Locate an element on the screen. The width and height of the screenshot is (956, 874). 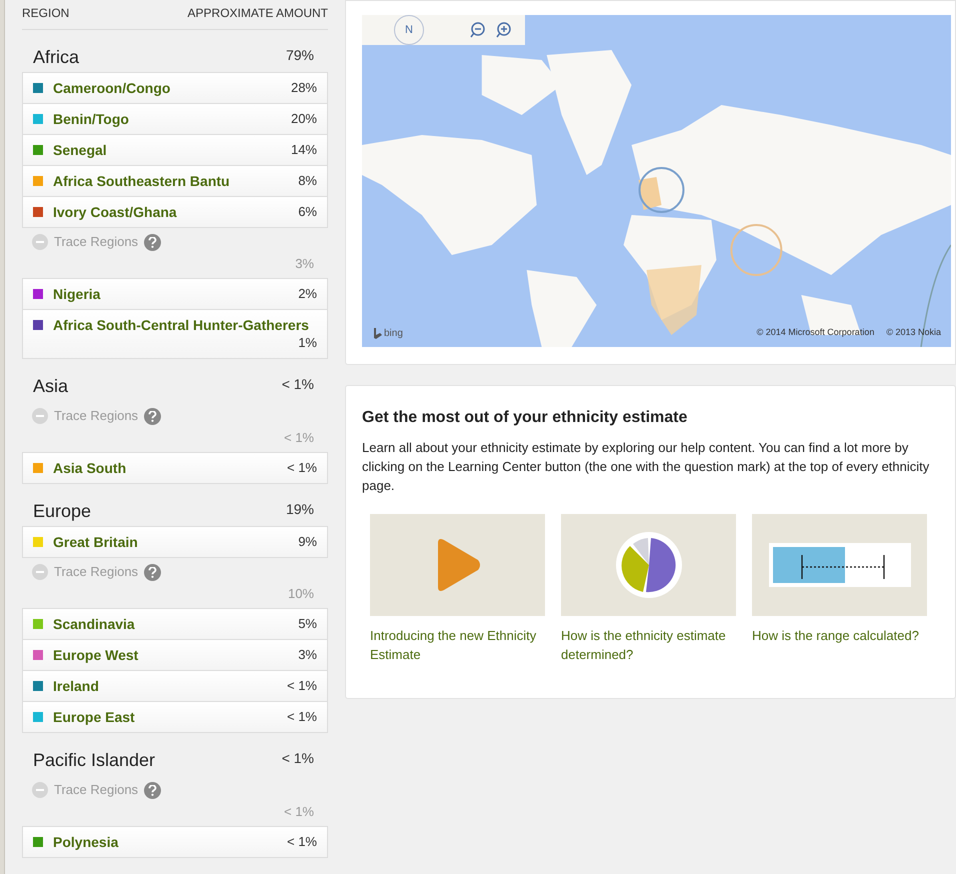
help-title: Get the most out of your ethnicity estimate is located at coordinates (525, 418).